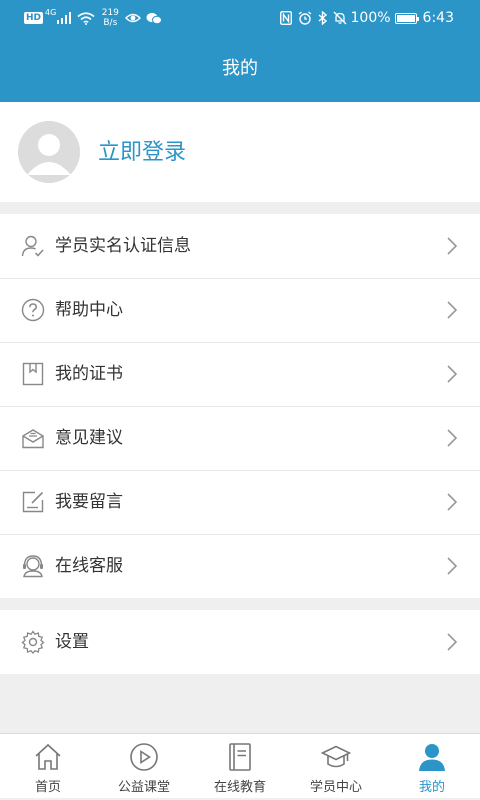 This screenshot has height=800, width=480. What do you see at coordinates (33, 374) in the screenshot?
I see `certificate-icon` at bounding box center [33, 374].